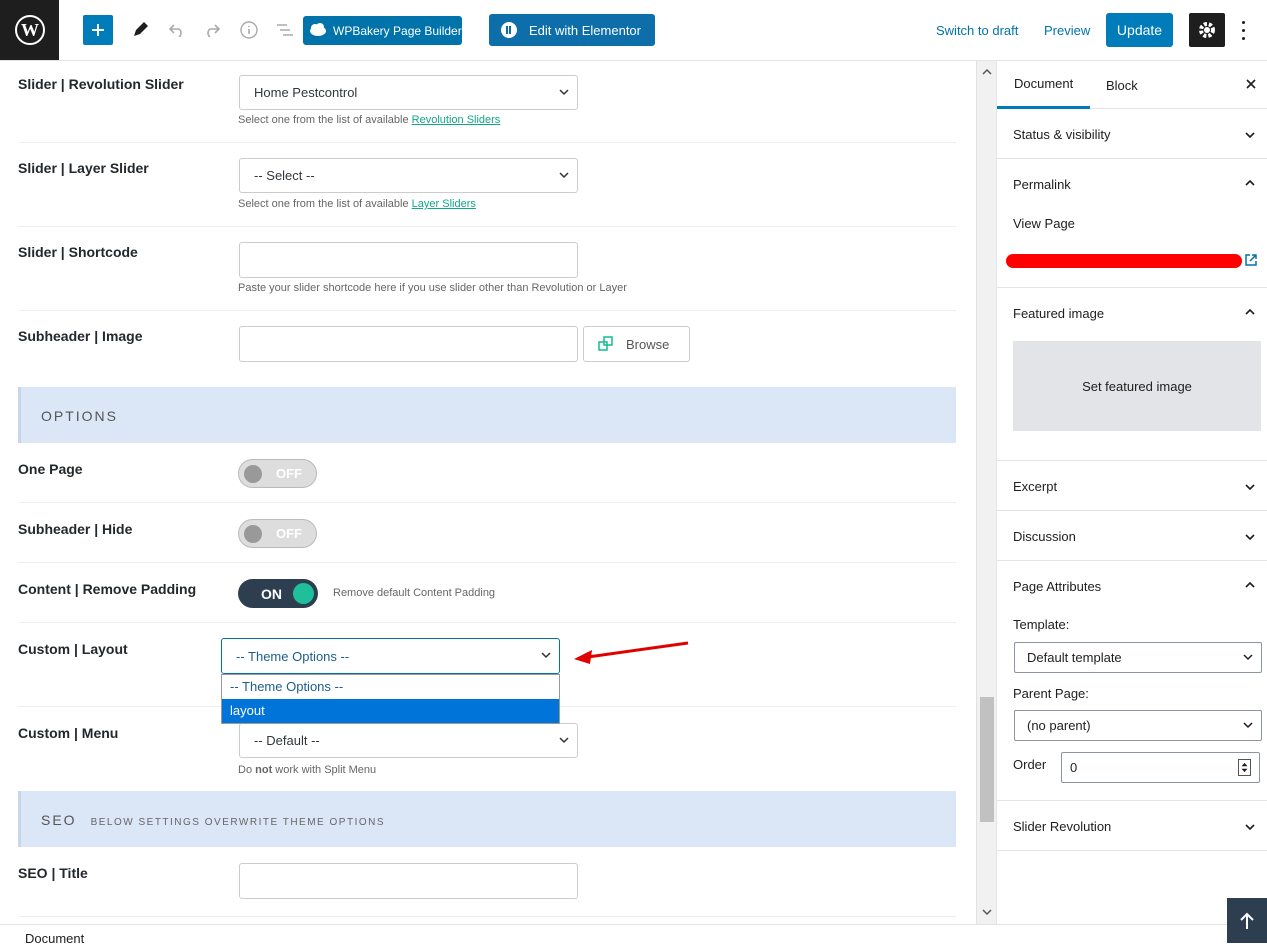  What do you see at coordinates (572, 30) in the screenshot?
I see `elementor-button: Edit with Elementor` at bounding box center [572, 30].